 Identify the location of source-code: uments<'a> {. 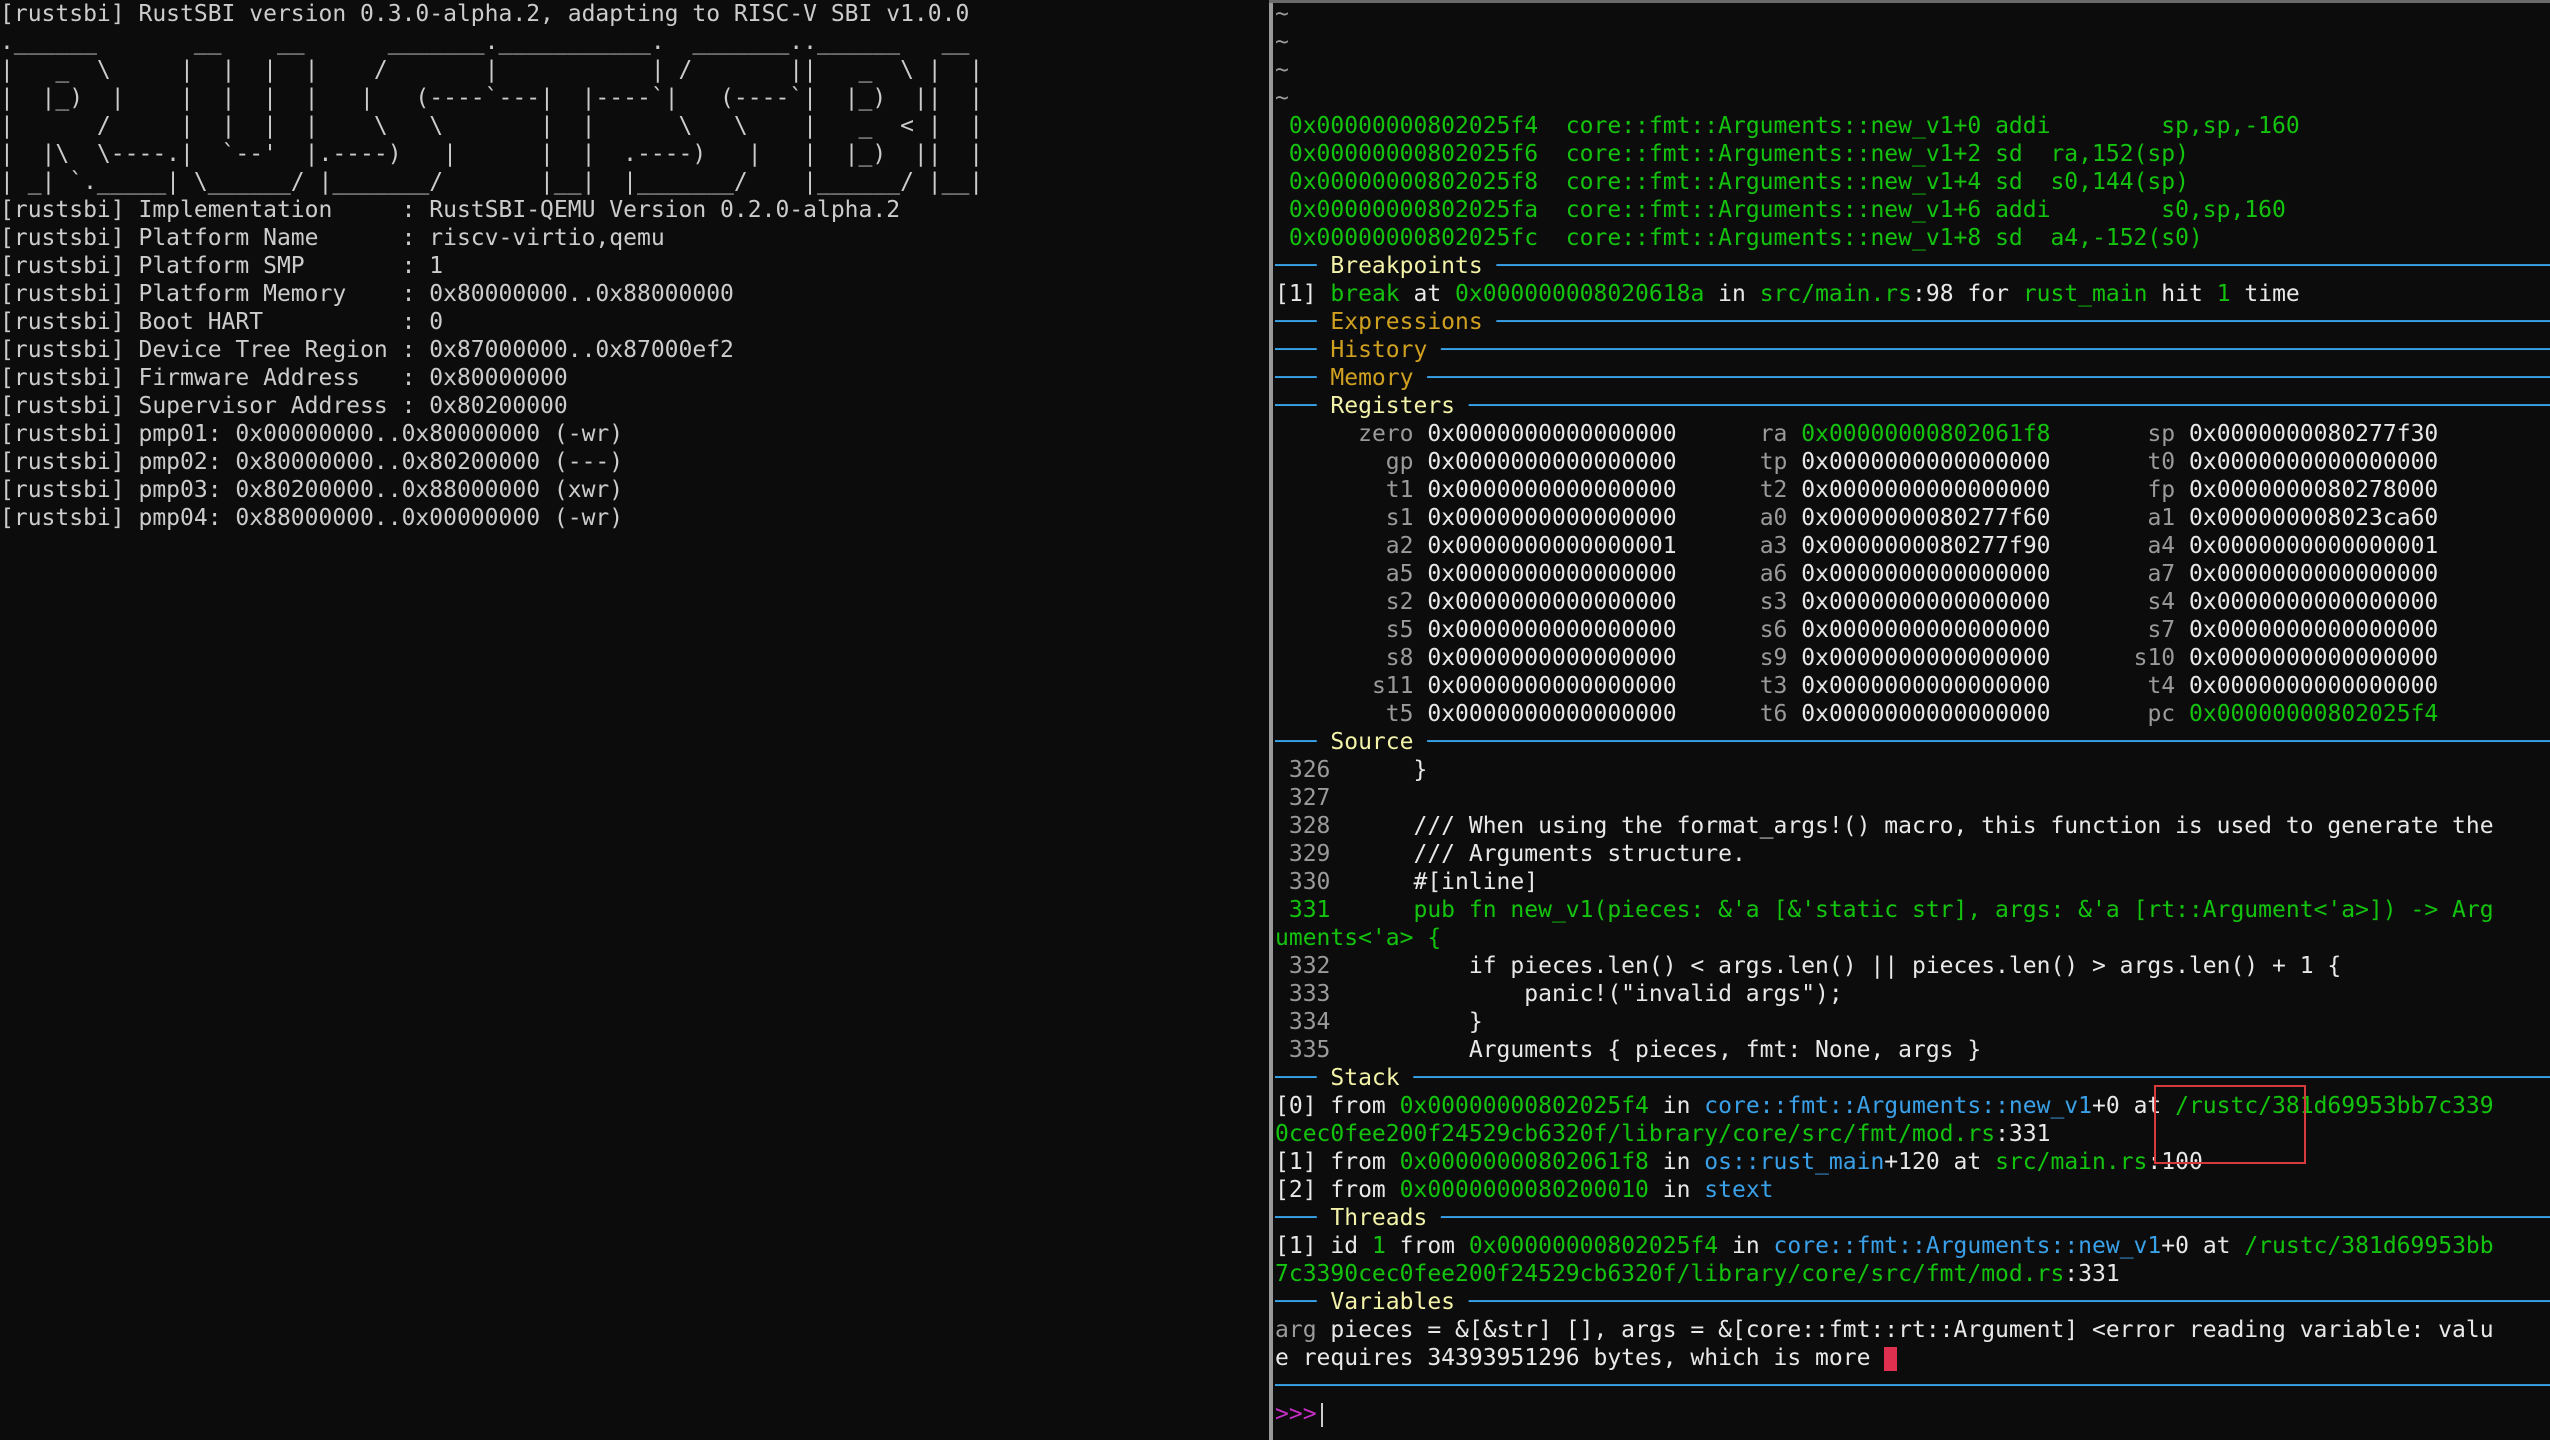
(1358, 938).